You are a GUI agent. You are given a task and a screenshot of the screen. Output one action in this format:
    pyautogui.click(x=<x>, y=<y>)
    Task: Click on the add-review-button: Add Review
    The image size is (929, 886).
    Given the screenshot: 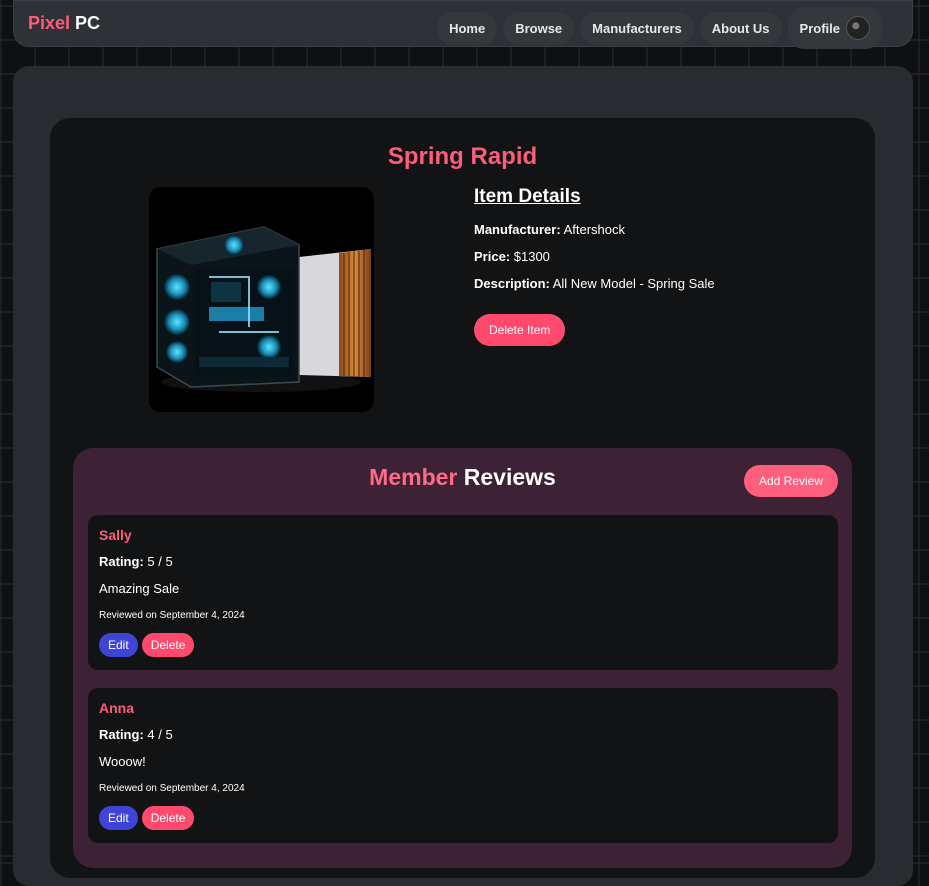 What is the action you would take?
    pyautogui.click(x=790, y=481)
    